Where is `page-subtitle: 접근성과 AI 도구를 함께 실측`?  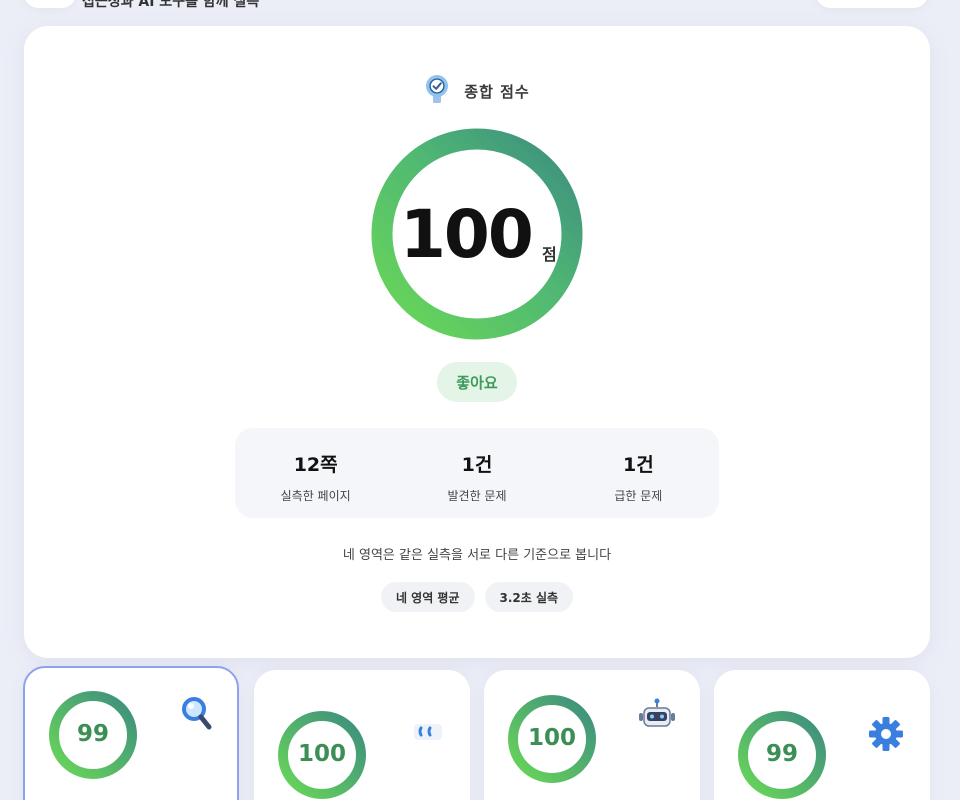 page-subtitle: 접근성과 AI 도구를 함께 실측 is located at coordinates (171, 5).